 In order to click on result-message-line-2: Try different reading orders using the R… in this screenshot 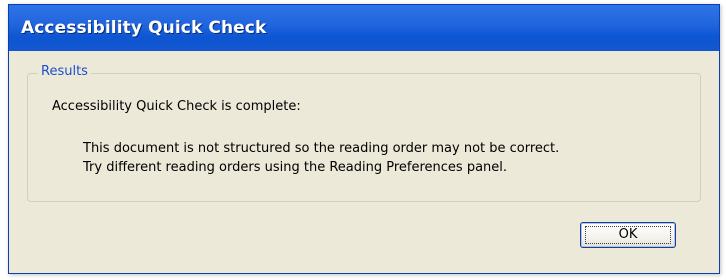, I will do `click(295, 167)`.